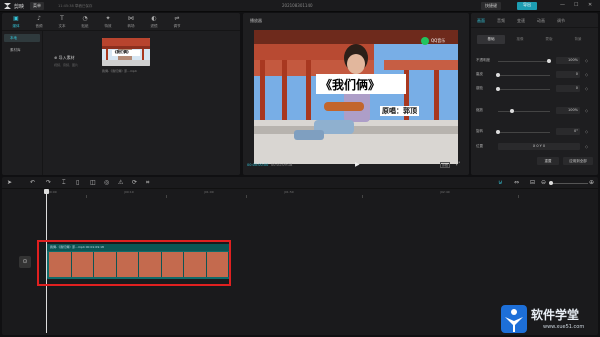 Image resolution: width=600 pixels, height=337 pixels. What do you see at coordinates (106, 182) in the screenshot?
I see `reverse-icon: ◎` at bounding box center [106, 182].